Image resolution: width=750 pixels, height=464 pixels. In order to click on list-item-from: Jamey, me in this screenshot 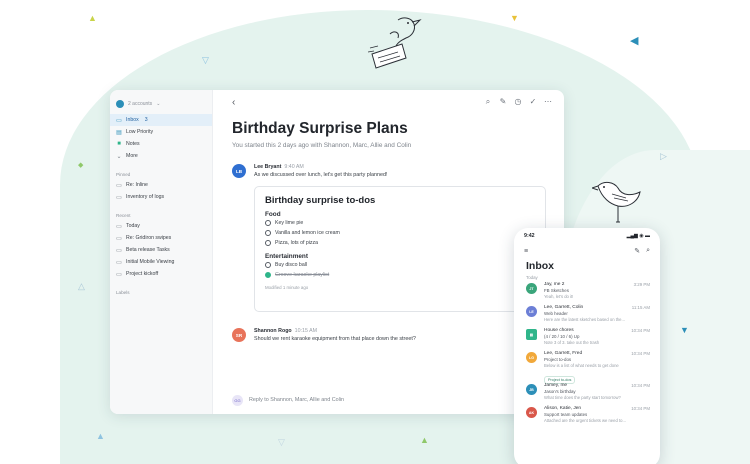, I will do `click(556, 385)`.